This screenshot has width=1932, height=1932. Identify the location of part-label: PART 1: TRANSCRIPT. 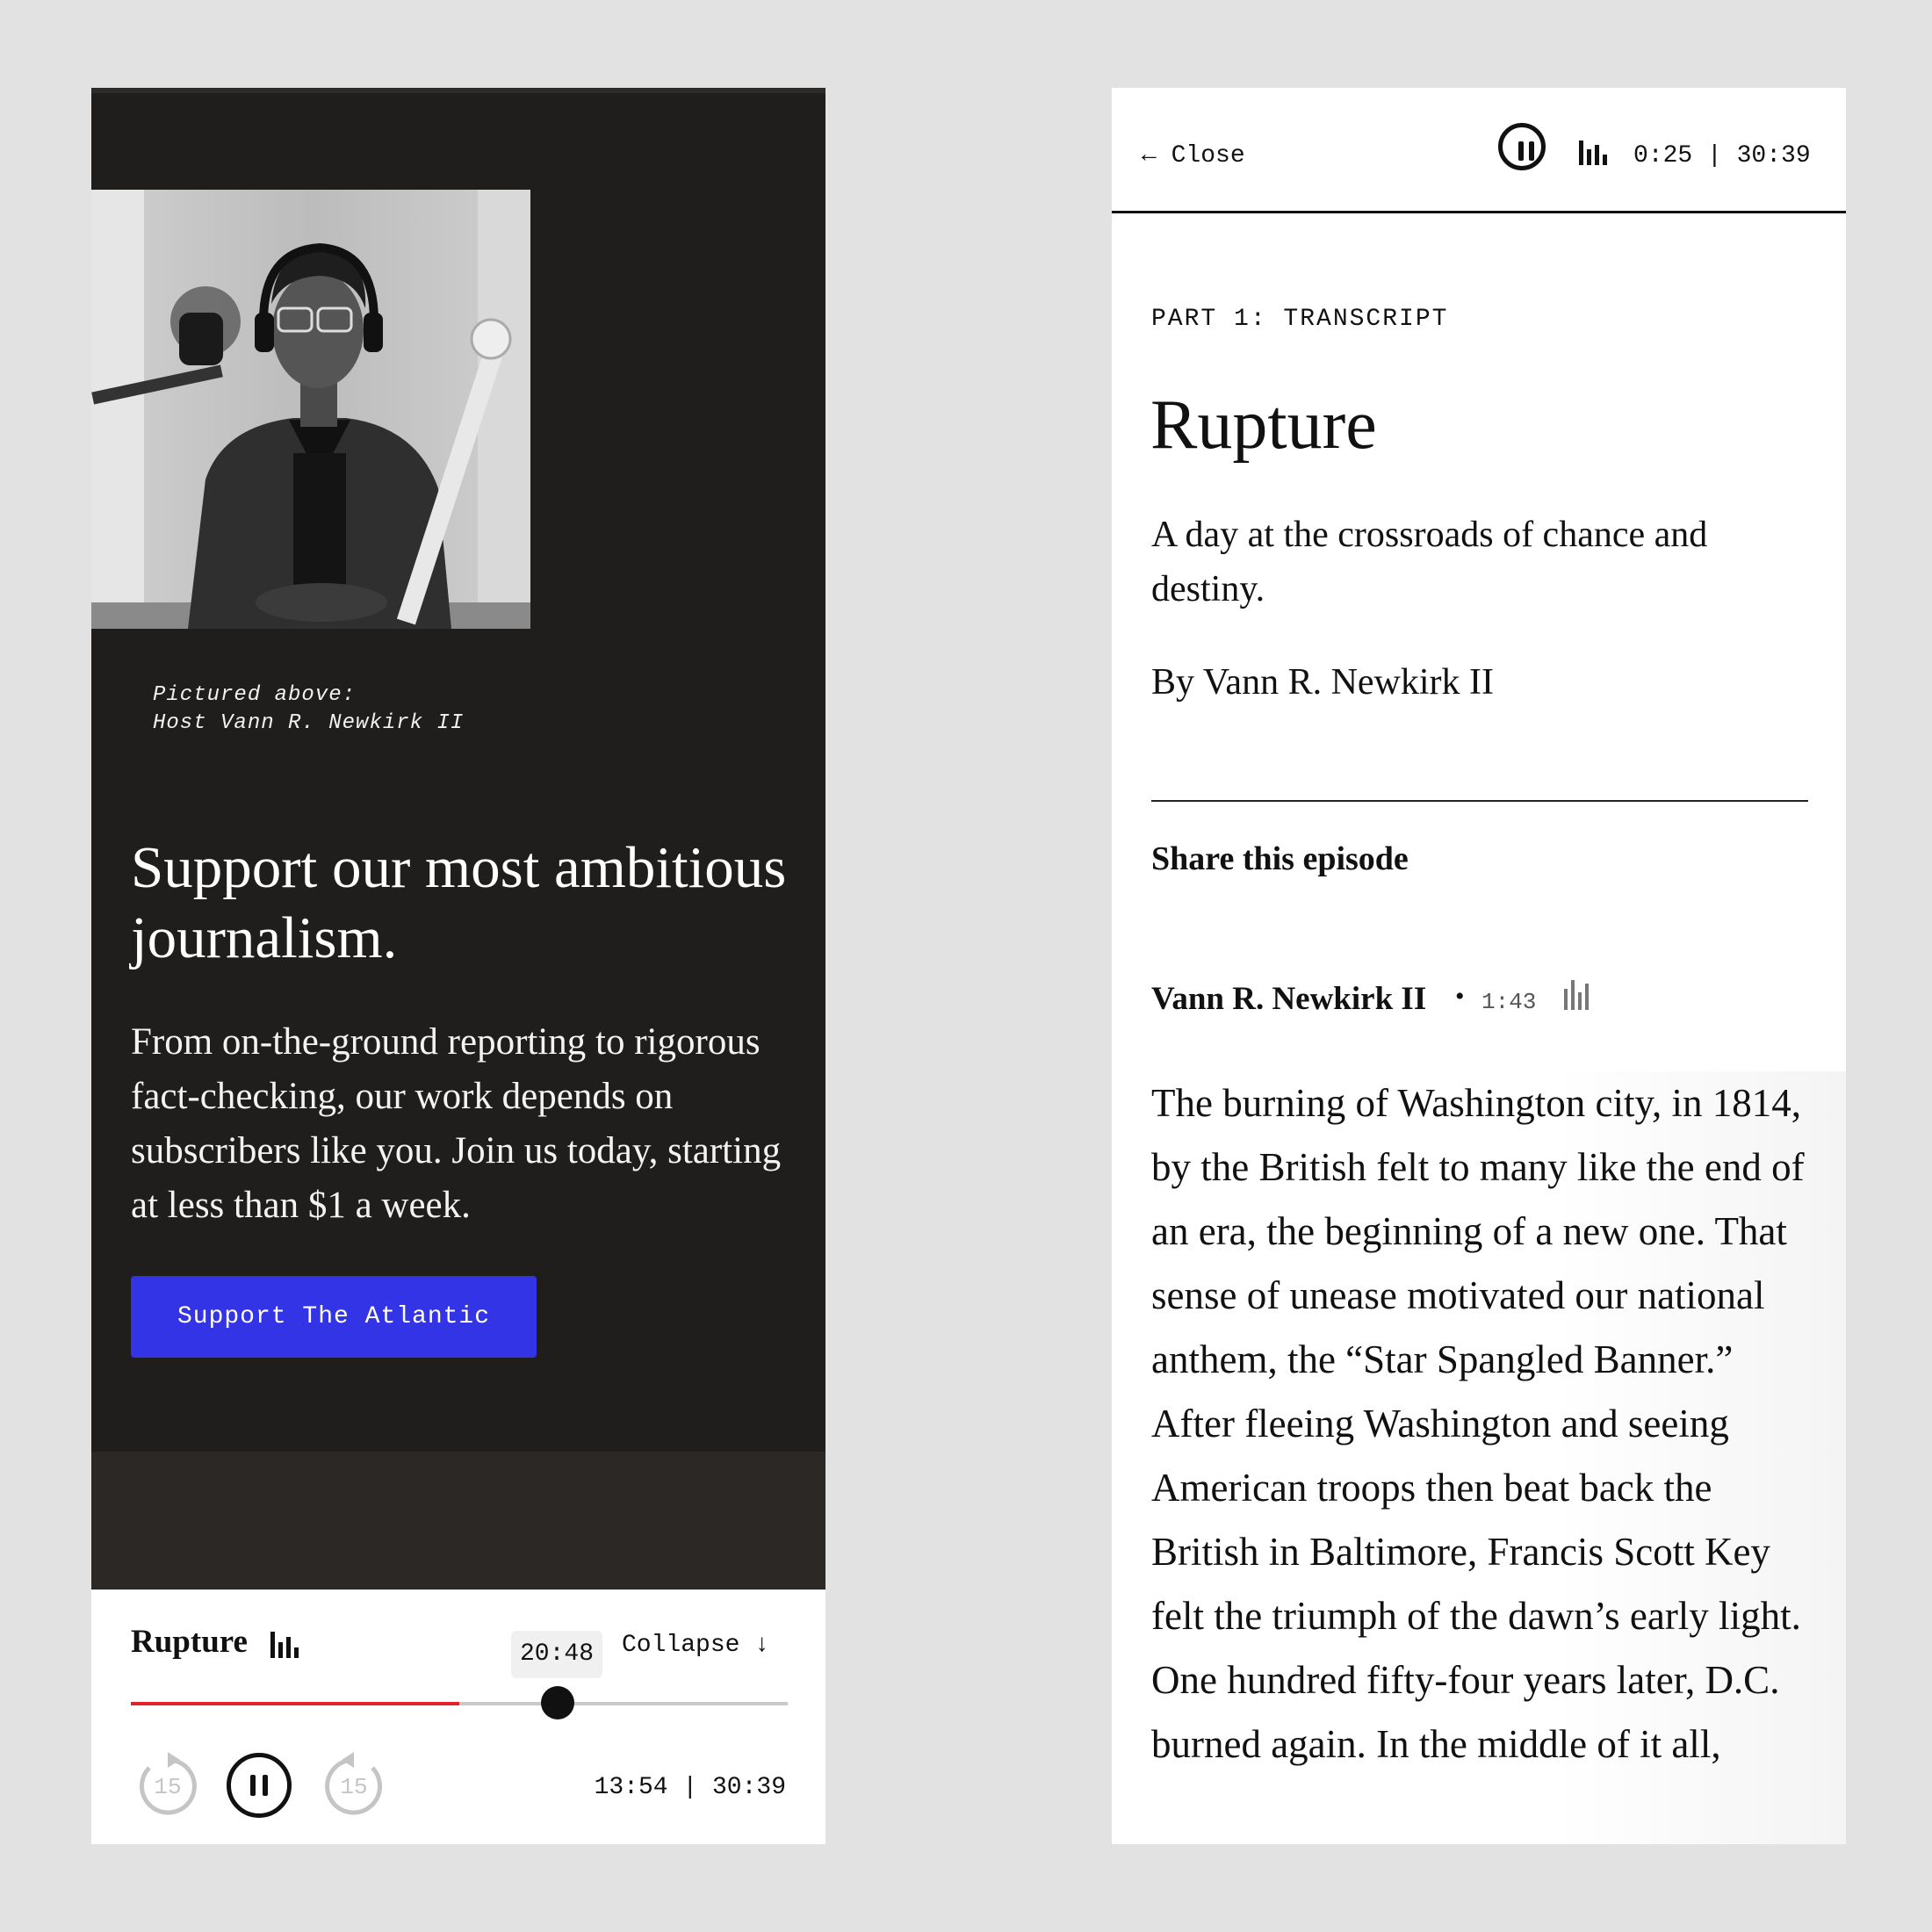
(1300, 320).